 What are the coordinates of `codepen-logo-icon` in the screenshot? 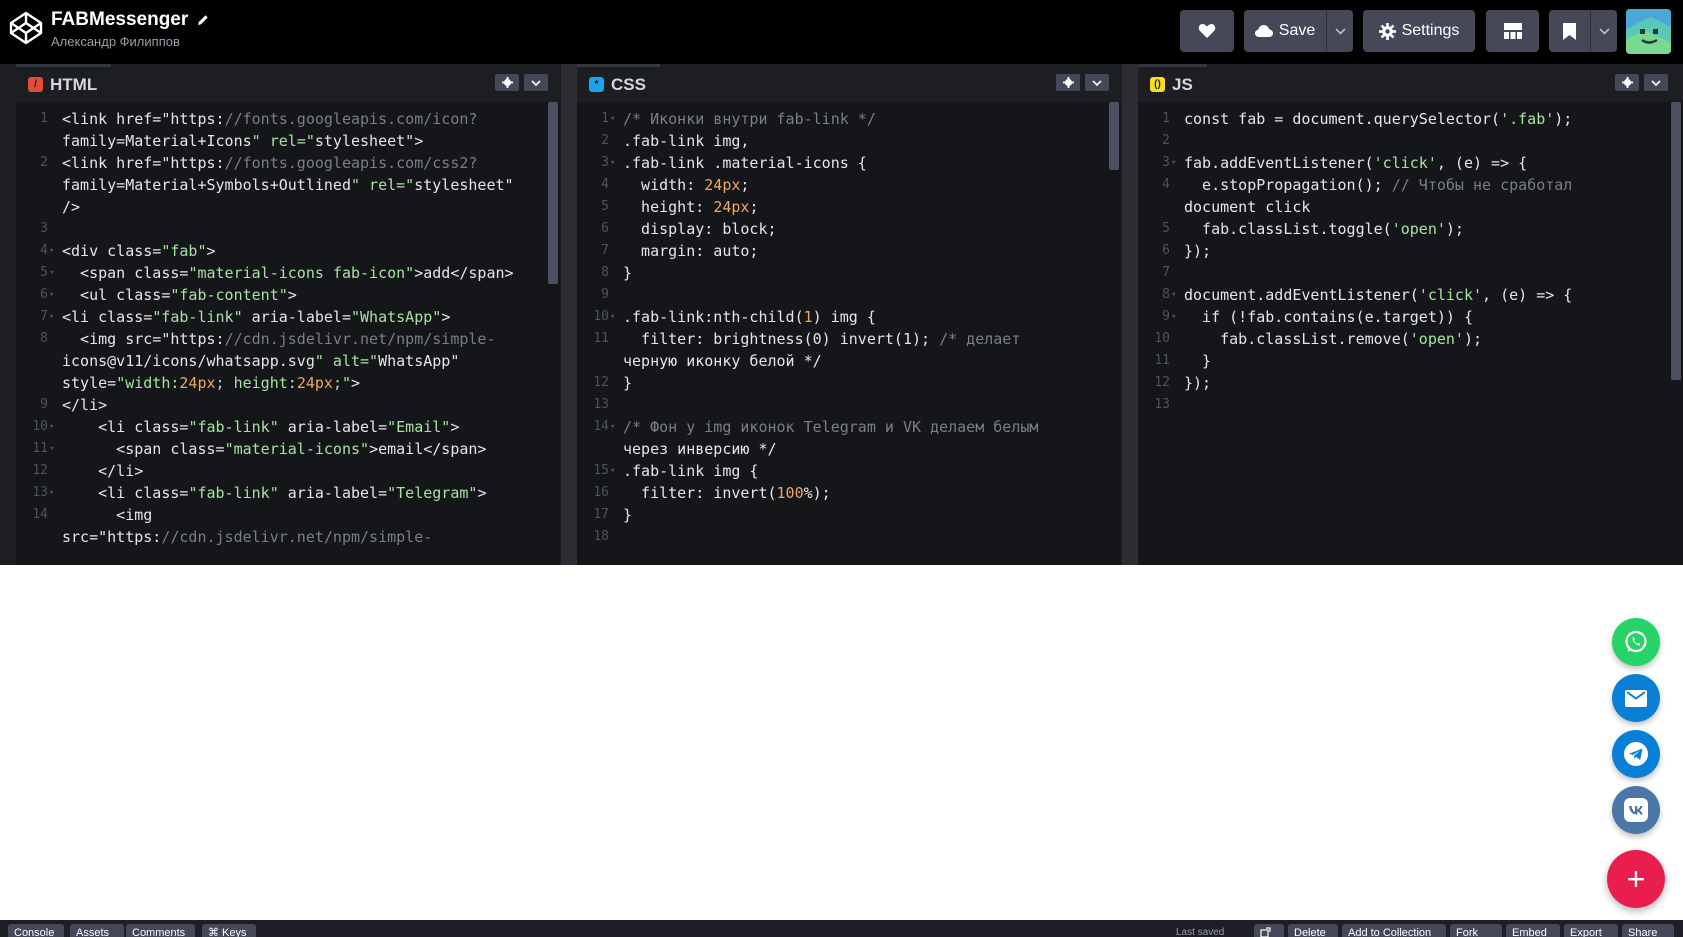 It's located at (26, 28).